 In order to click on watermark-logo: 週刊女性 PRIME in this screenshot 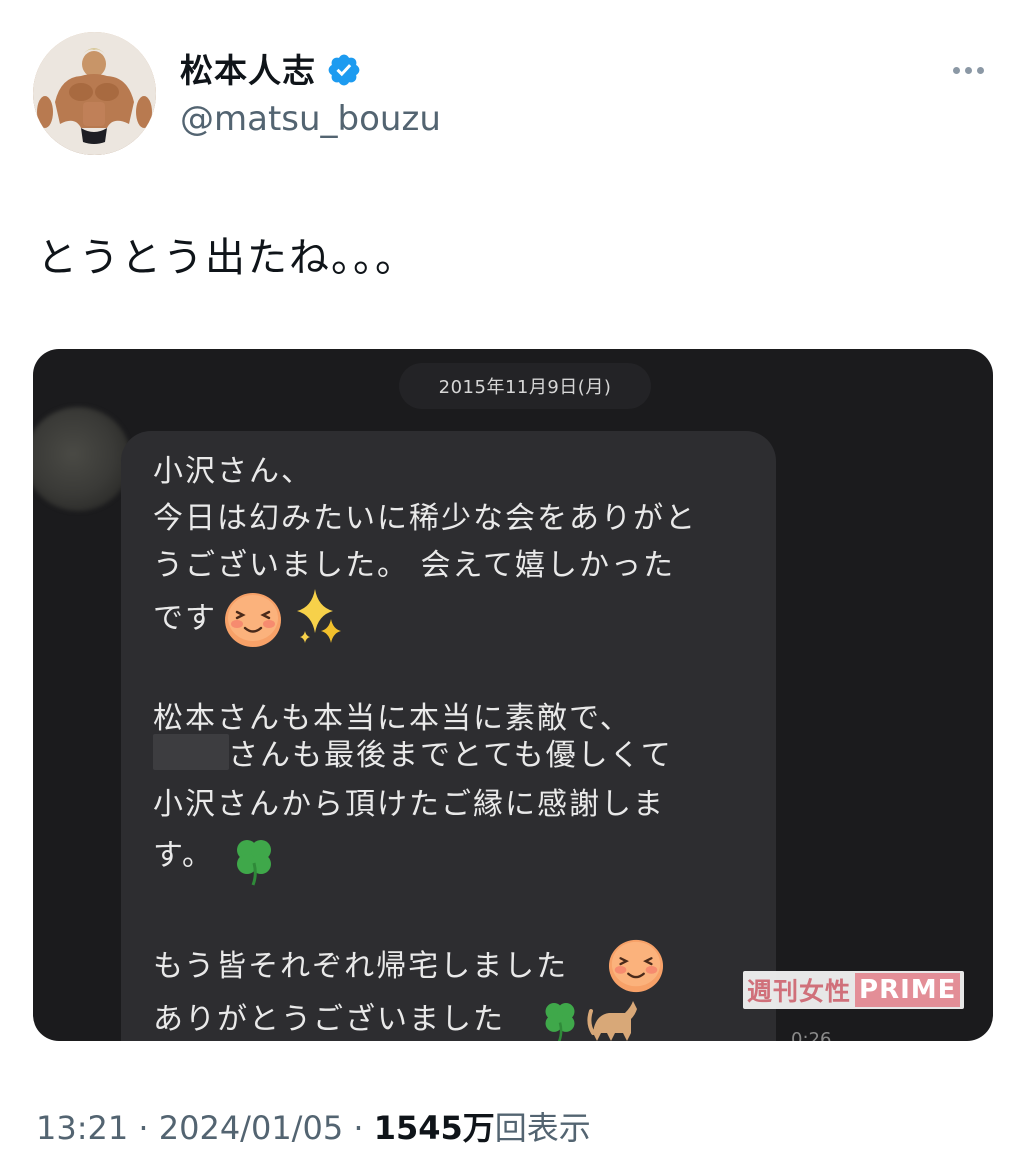, I will do `click(854, 990)`.